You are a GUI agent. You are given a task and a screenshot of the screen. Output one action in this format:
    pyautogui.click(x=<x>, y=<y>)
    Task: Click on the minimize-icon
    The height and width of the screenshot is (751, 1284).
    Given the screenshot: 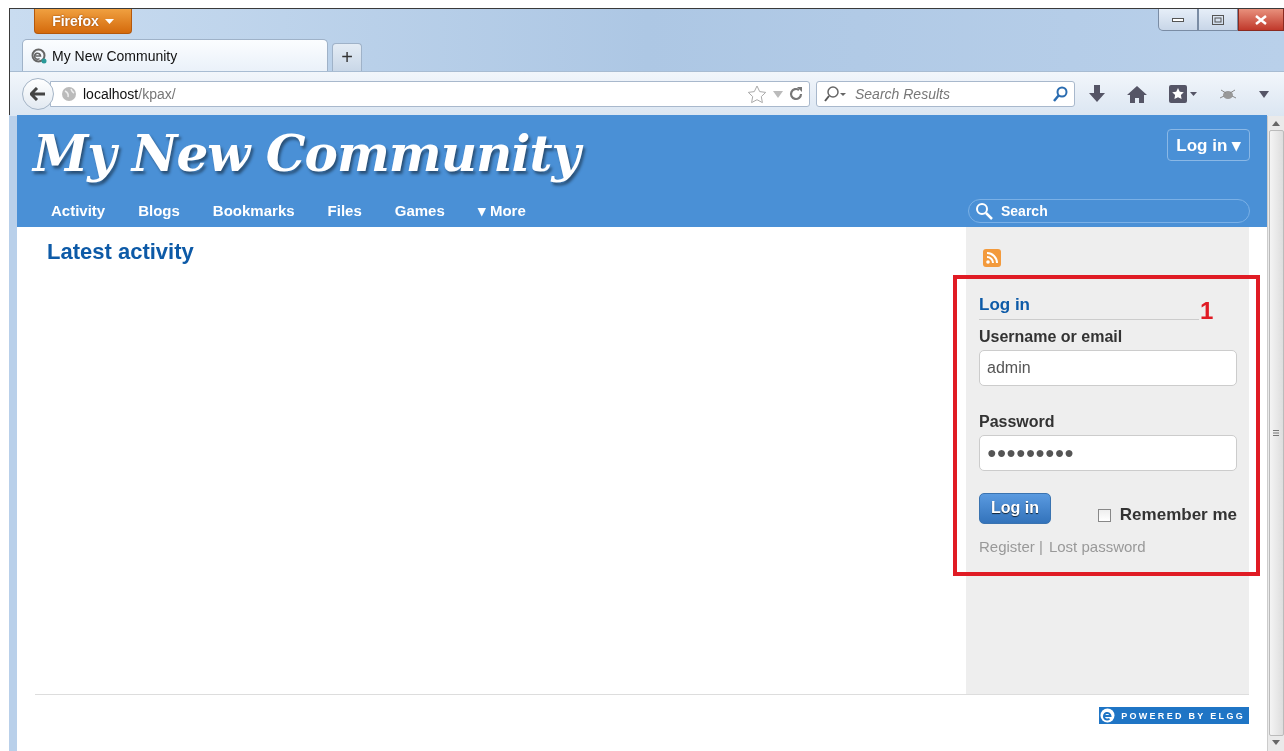 What is the action you would take?
    pyautogui.click(x=1178, y=19)
    